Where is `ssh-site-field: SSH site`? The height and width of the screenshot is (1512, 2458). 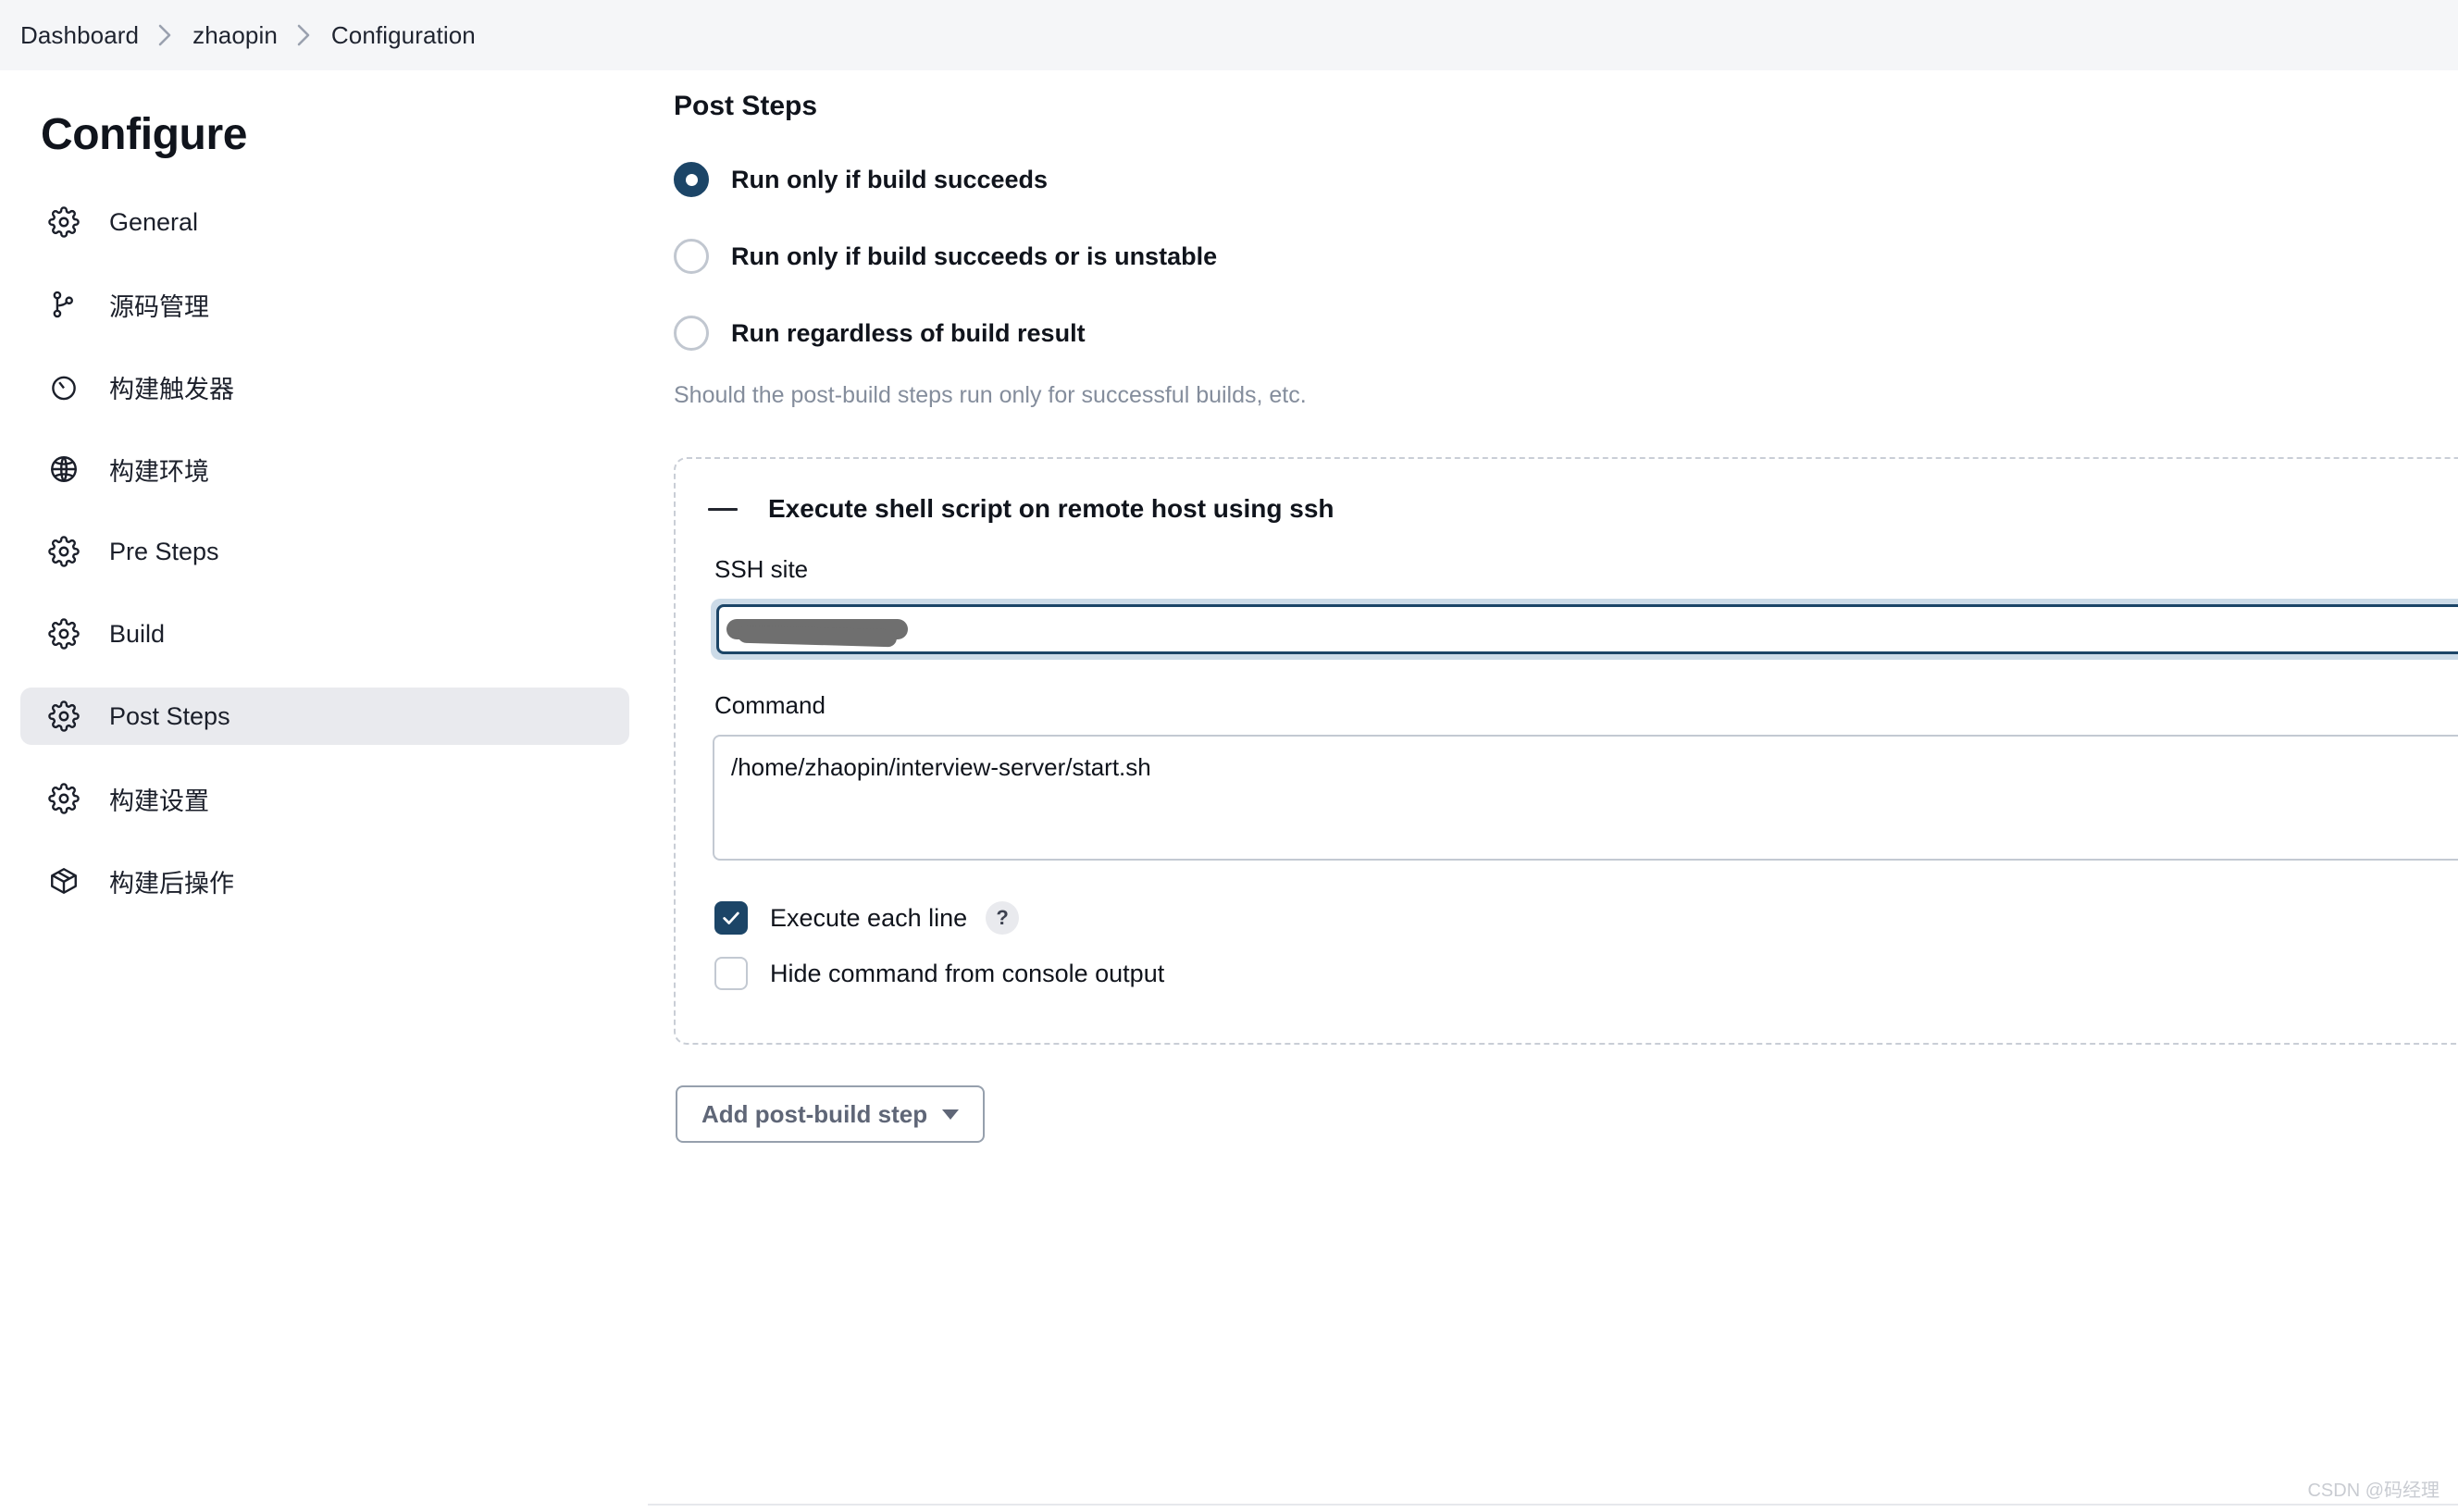
ssh-site-field: SSH site is located at coordinates (1576, 607).